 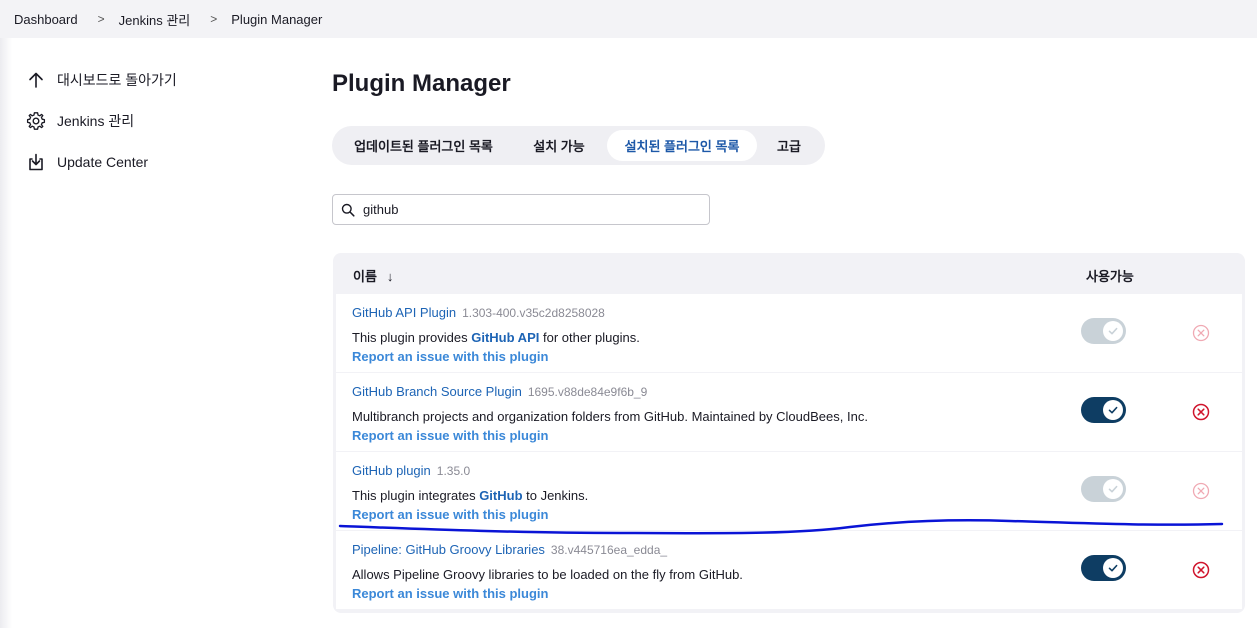 What do you see at coordinates (156, 162) in the screenshot?
I see `sidebar-item-update-center: Update Center` at bounding box center [156, 162].